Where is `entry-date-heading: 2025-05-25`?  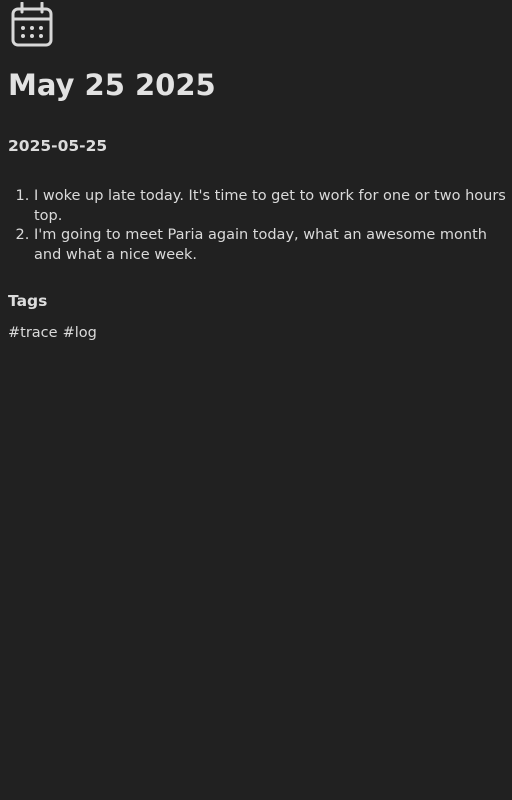 entry-date-heading: 2025-05-25 is located at coordinates (58, 146).